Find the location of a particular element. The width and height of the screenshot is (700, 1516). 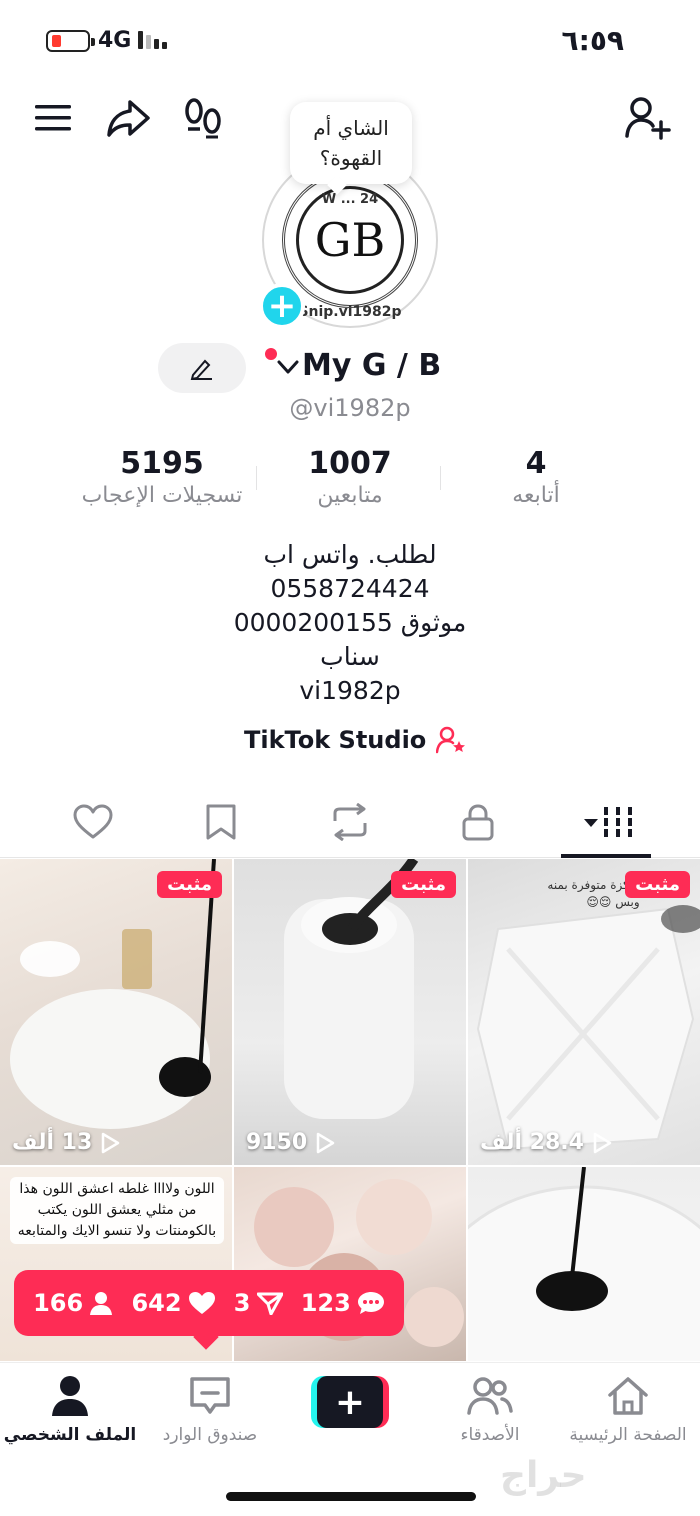

repost-icon is located at coordinates (350, 822).